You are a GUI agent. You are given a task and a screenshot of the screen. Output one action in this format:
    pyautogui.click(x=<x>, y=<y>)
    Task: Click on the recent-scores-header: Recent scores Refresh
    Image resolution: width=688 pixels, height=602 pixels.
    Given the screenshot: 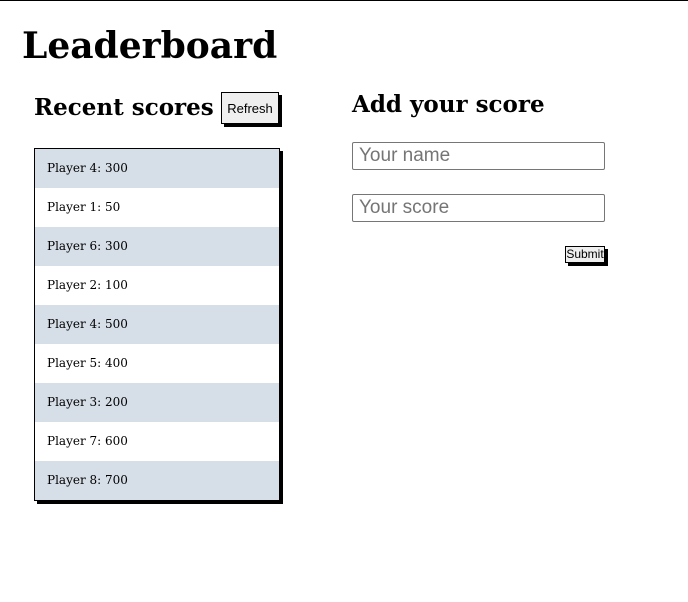 What is the action you would take?
    pyautogui.click(x=158, y=110)
    